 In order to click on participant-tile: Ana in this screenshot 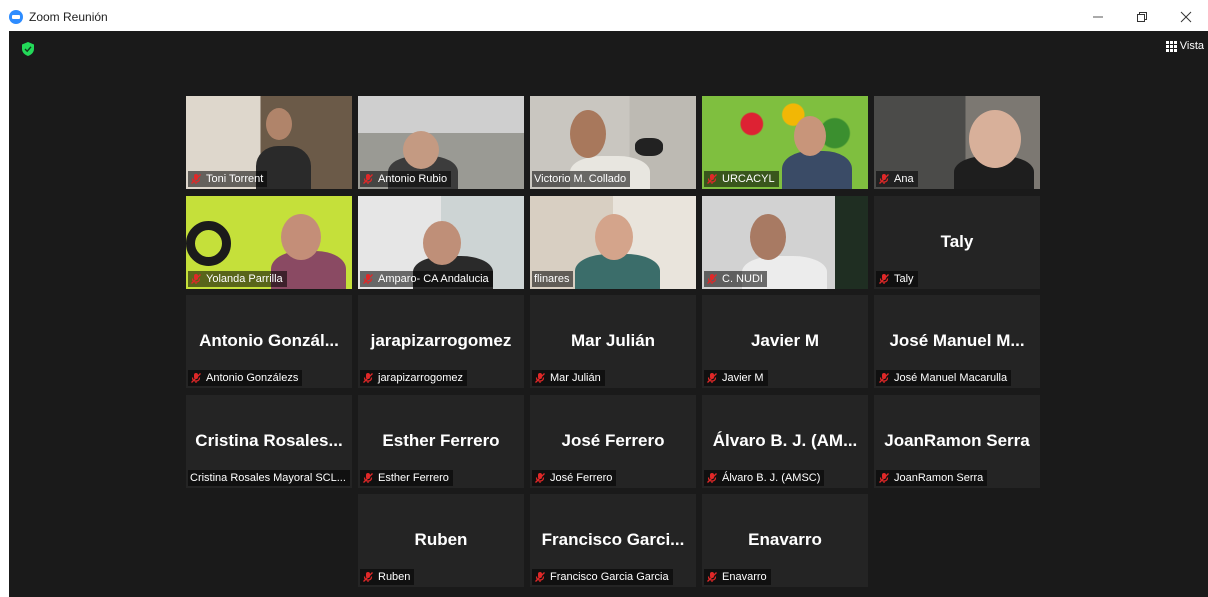, I will do `click(957, 142)`.